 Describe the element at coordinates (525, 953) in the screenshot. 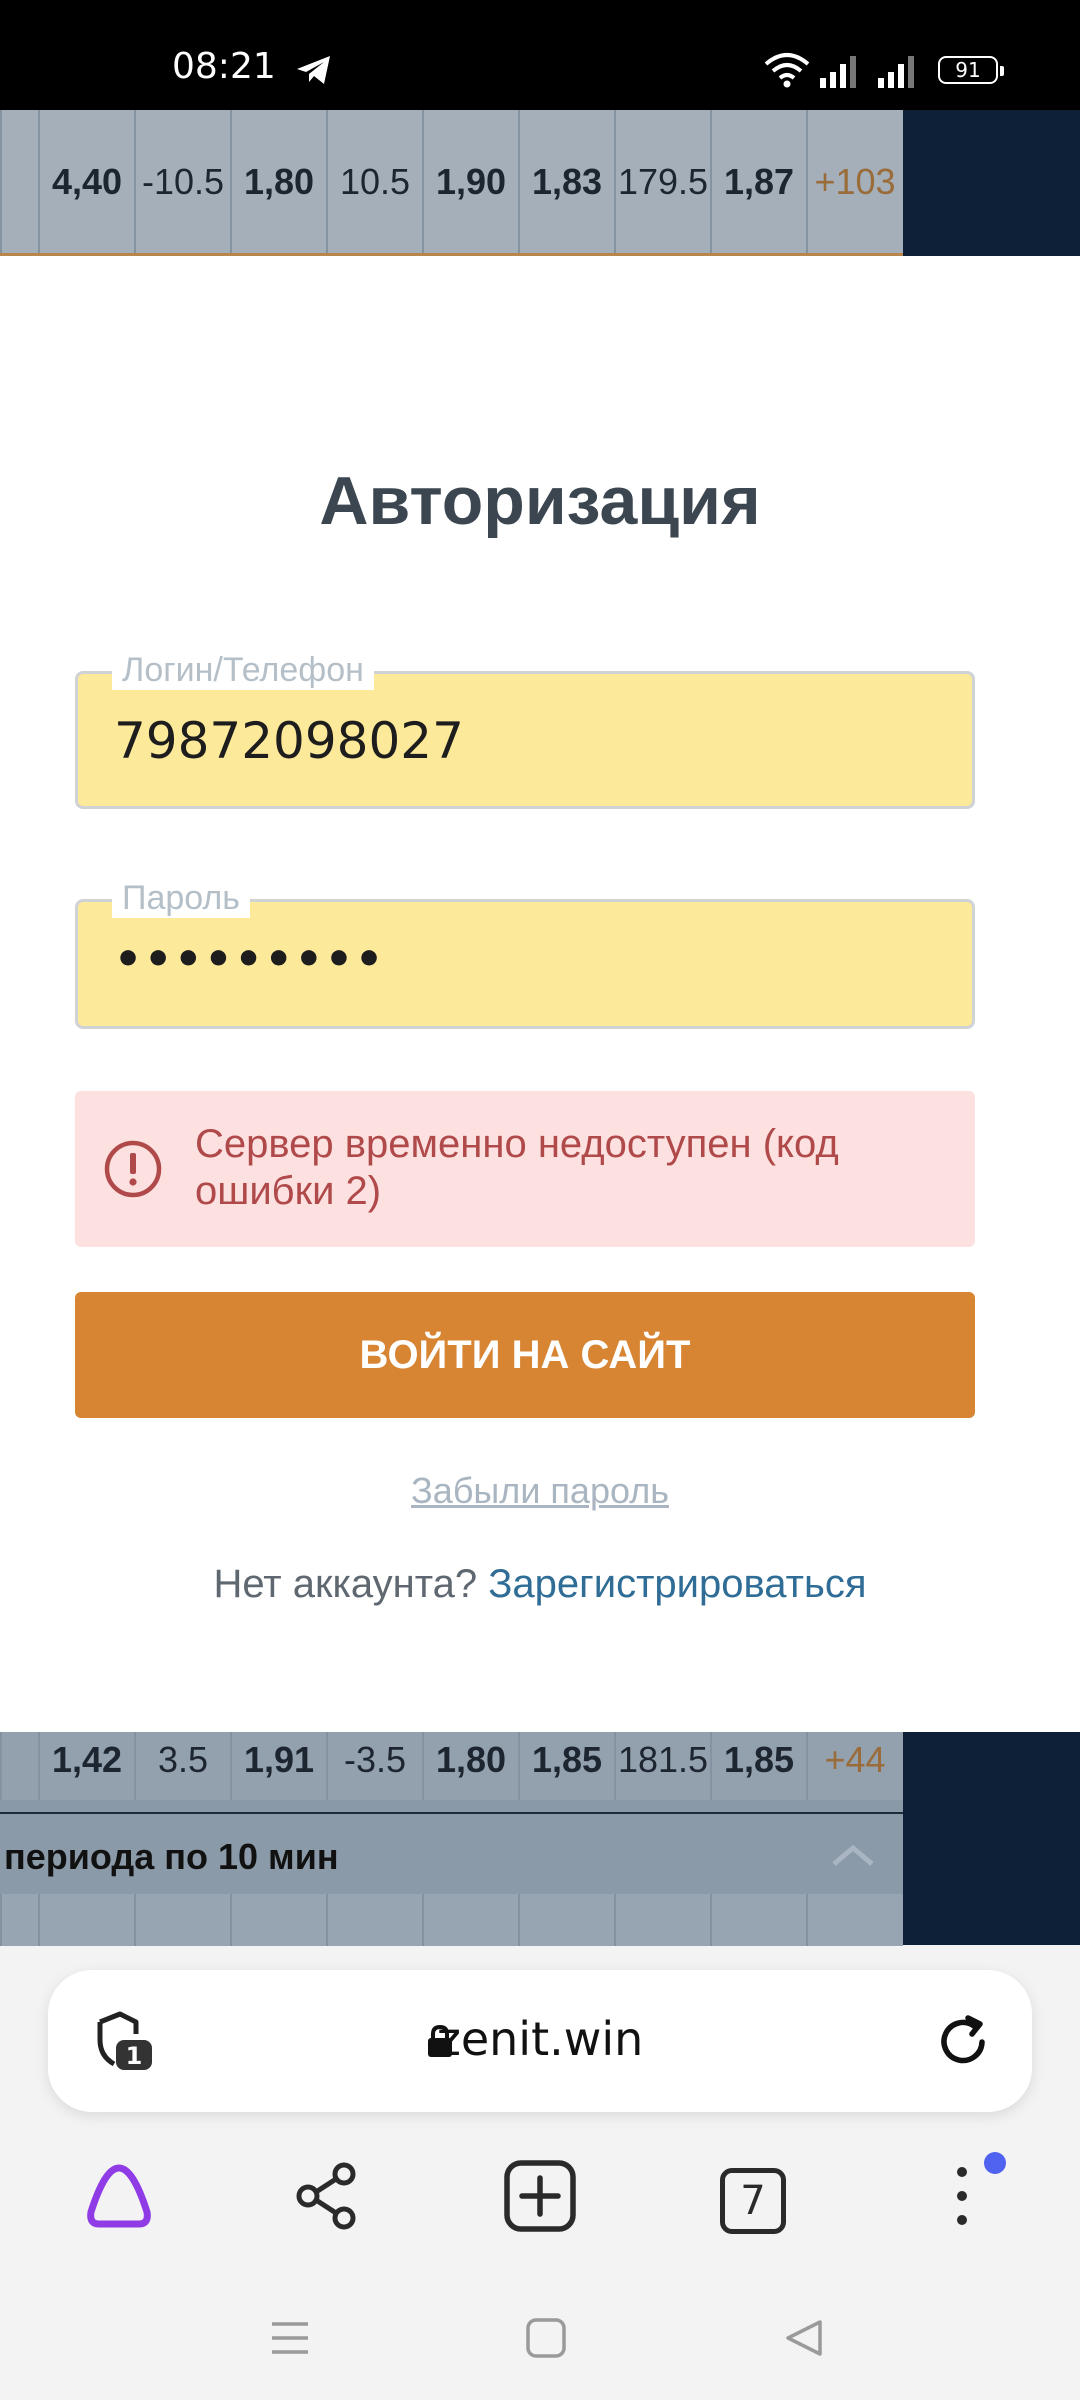

I see `password-field: Пароль •••••••••` at that location.